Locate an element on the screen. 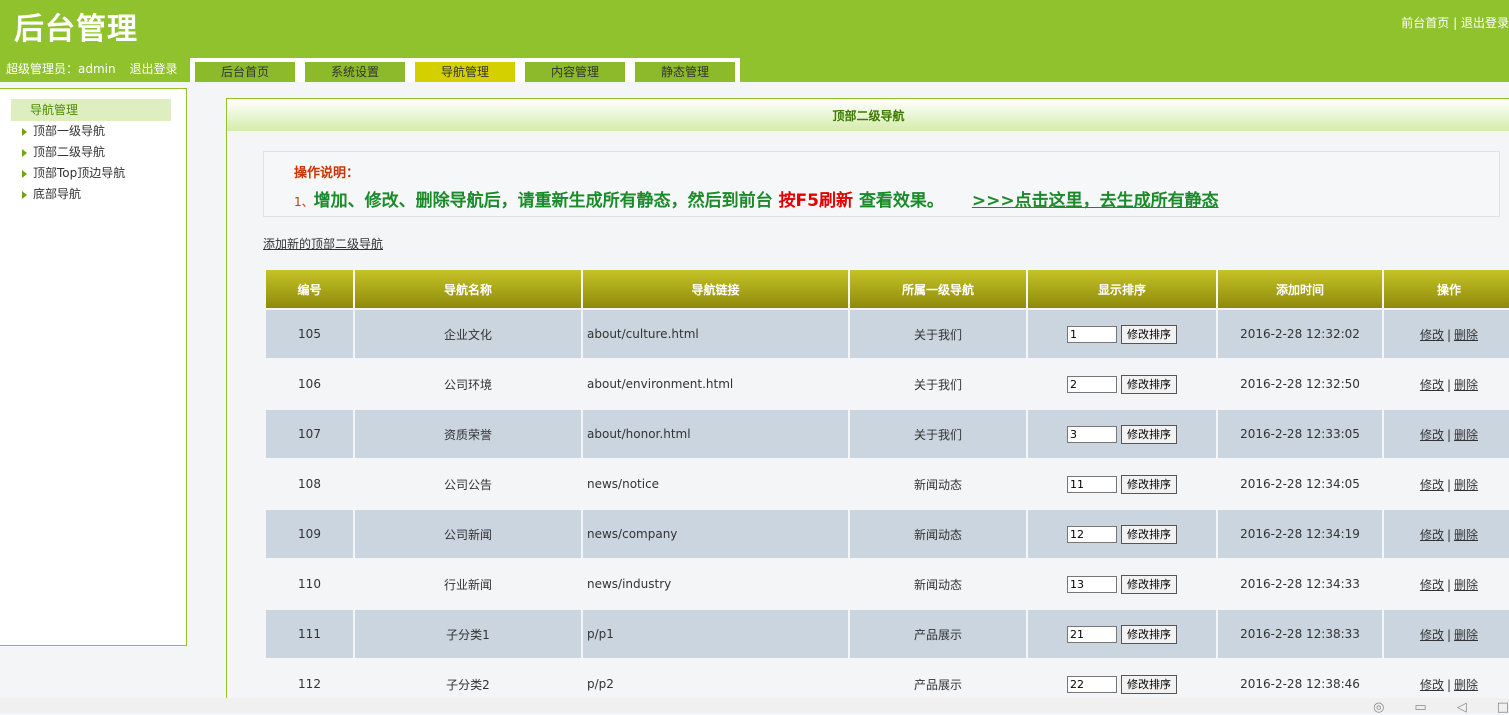  cell-time: 2016-2-28 12:38:33 is located at coordinates (1300, 634).